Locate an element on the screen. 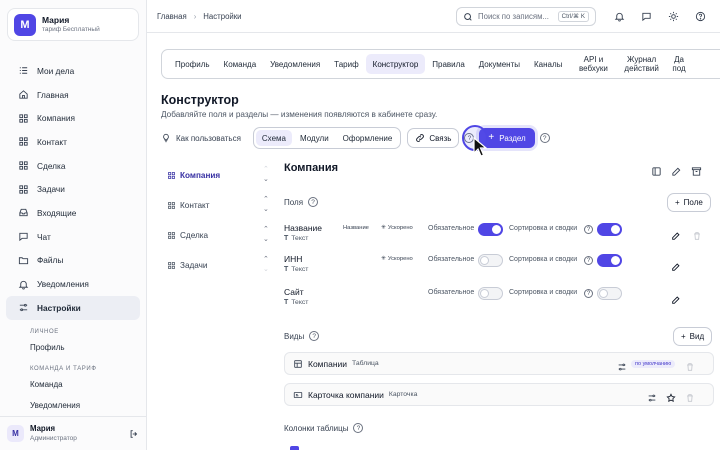 The image size is (720, 450). fast-badge: ✳ Ускорено is located at coordinates (397, 259).